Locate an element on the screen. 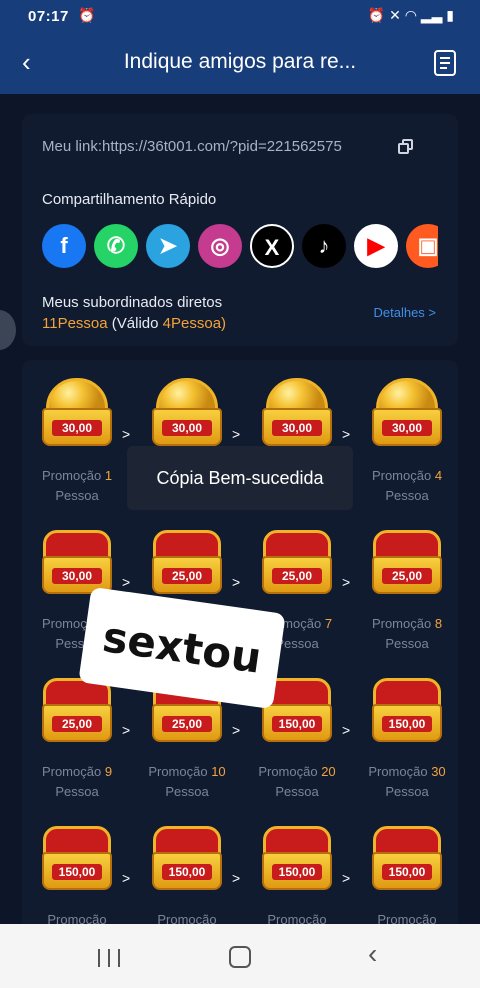 The height and width of the screenshot is (988, 480). tiktok-icon: ♪ is located at coordinates (324, 246).